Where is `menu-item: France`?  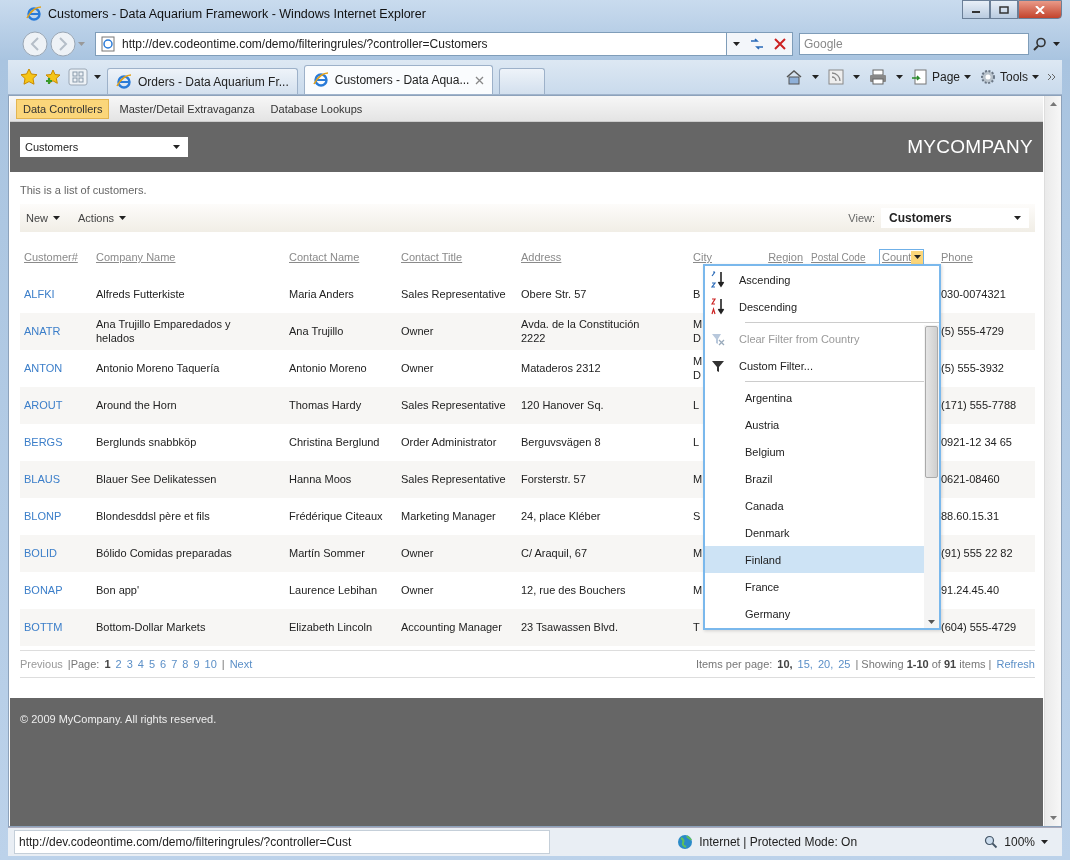
menu-item: France is located at coordinates (814, 586).